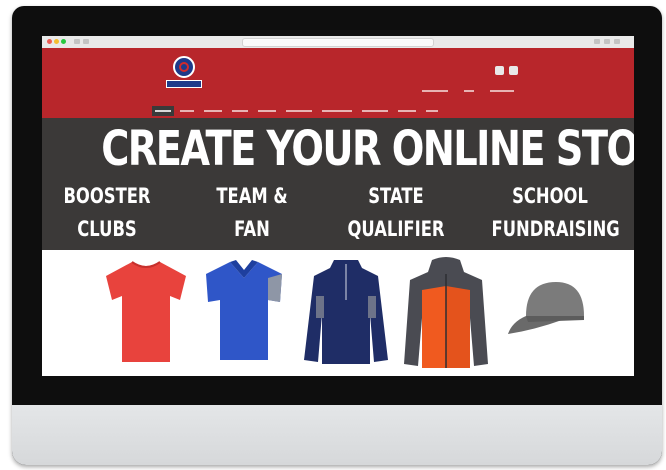  I want to click on category-line: QUALIFIER, so click(396, 229).